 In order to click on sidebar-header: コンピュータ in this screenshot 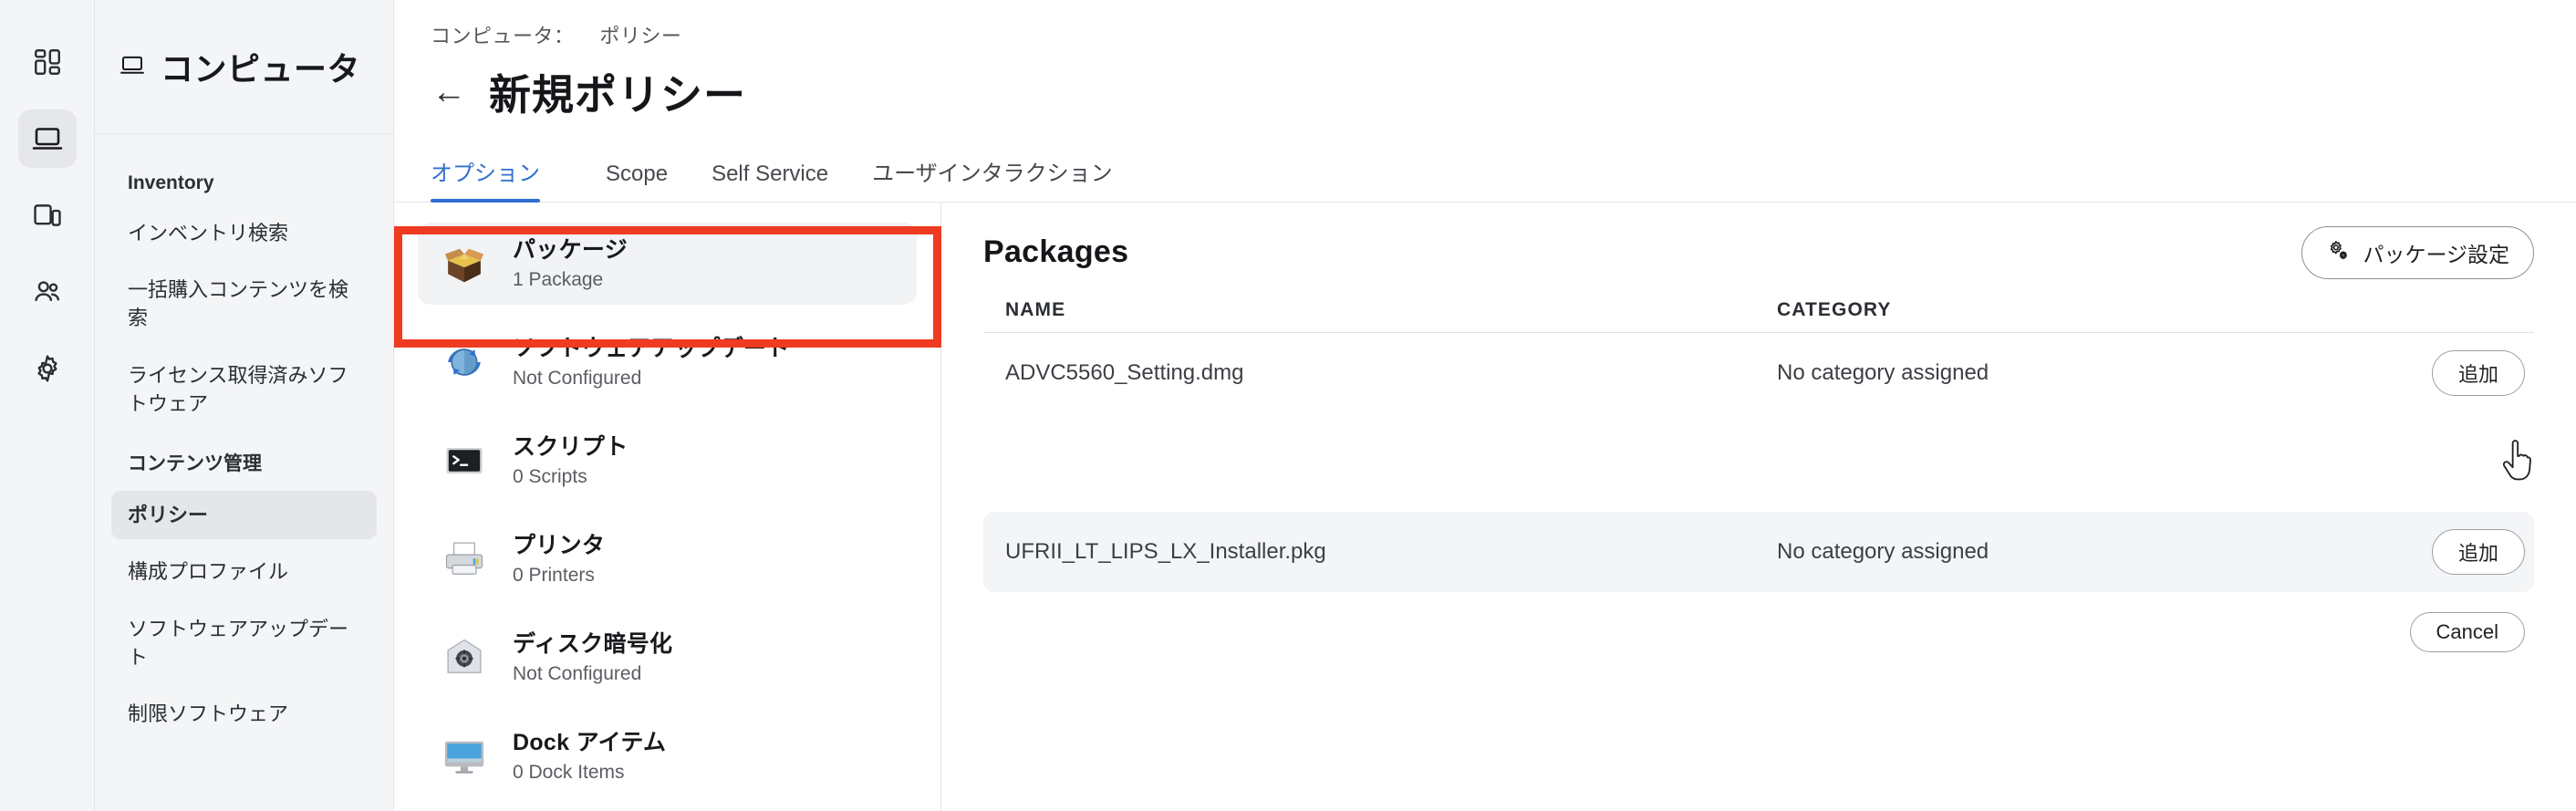, I will do `click(244, 66)`.